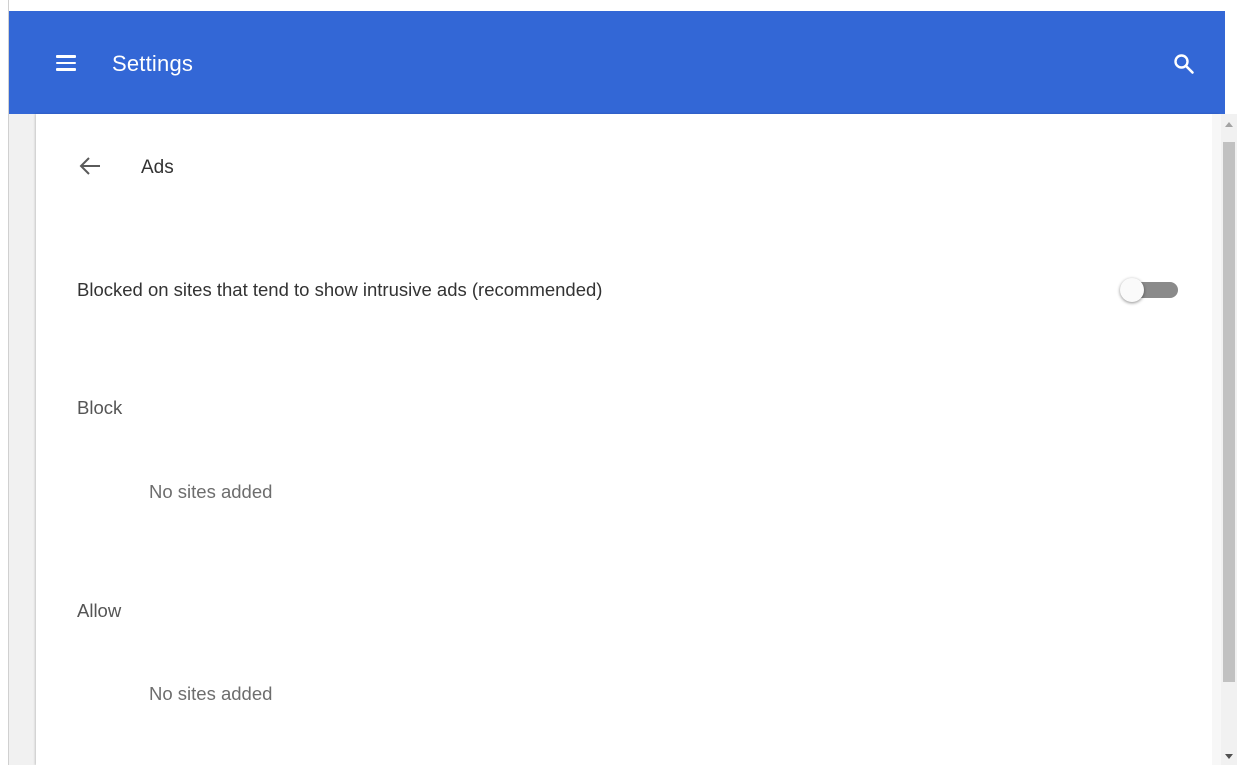 The height and width of the screenshot is (765, 1237). I want to click on page-gutter-right, so click(1216, 439).